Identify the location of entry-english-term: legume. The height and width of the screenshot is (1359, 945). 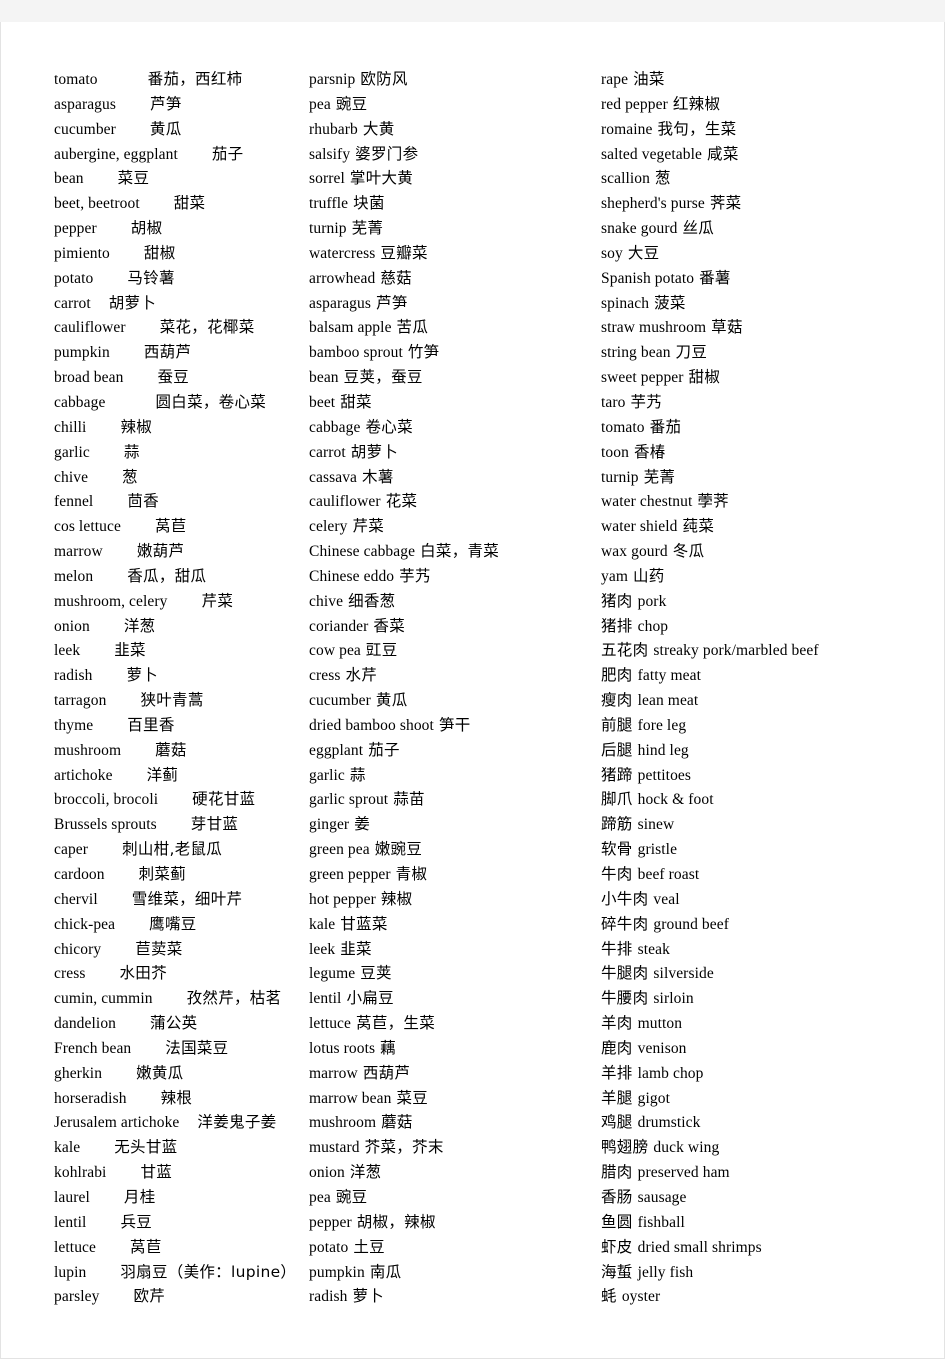
(332, 974).